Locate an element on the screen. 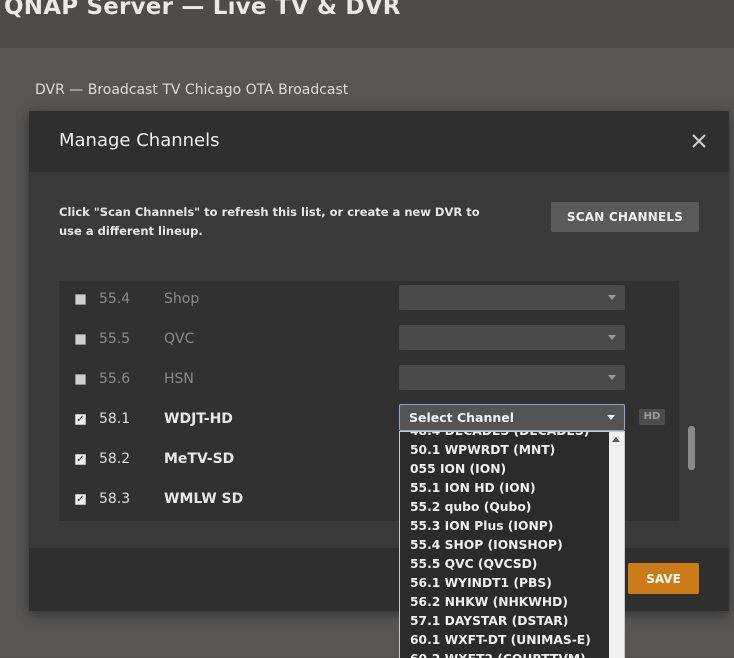 The height and width of the screenshot is (658, 734). channel-select-open: Select Channel is located at coordinates (512, 417).